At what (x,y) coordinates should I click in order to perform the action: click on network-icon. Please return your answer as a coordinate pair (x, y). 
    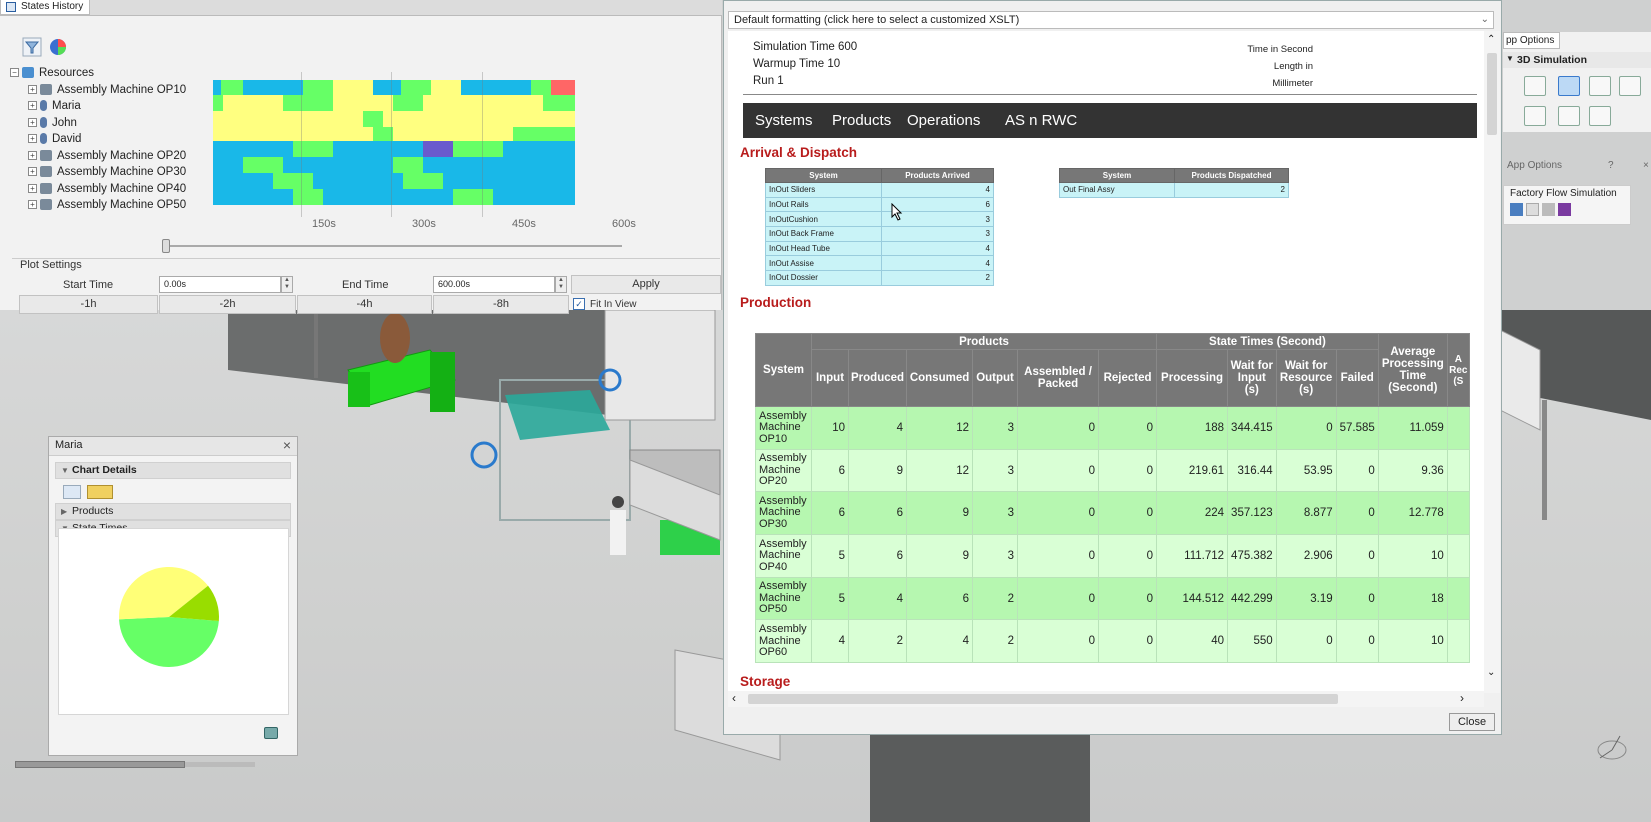
    Looking at the image, I should click on (1630, 86).